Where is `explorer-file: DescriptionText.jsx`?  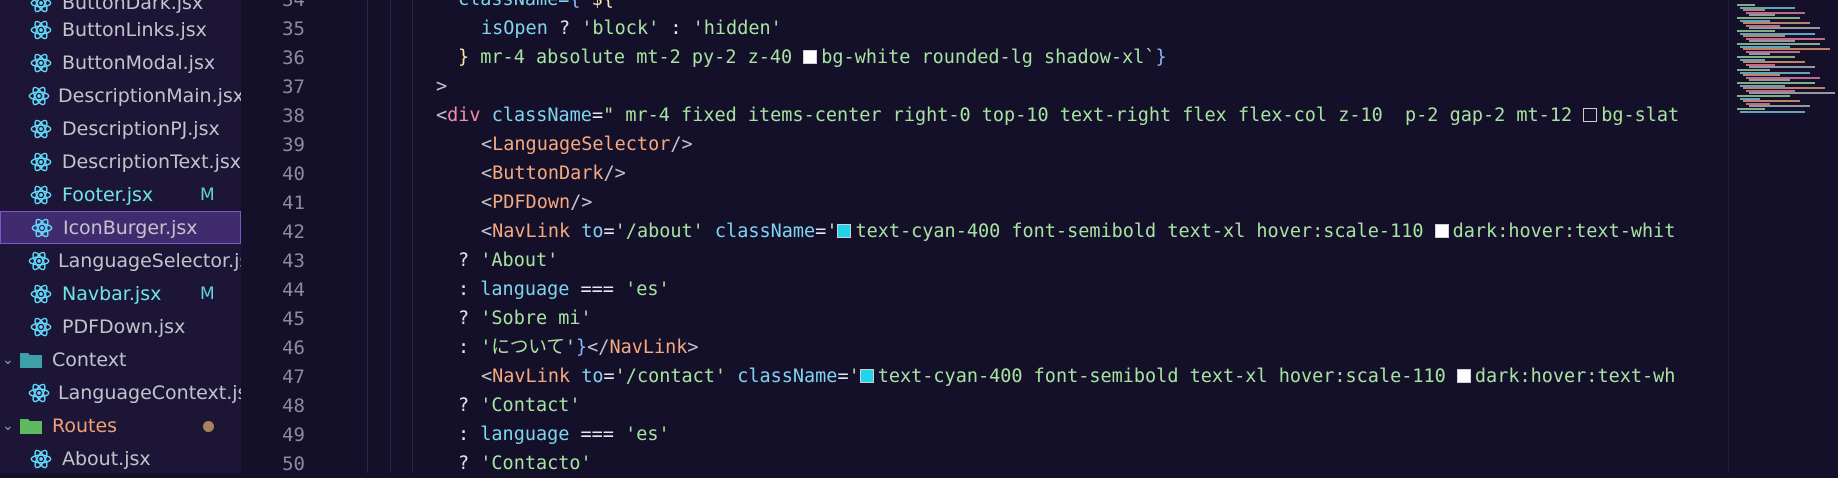 explorer-file: DescriptionText.jsx is located at coordinates (120, 161).